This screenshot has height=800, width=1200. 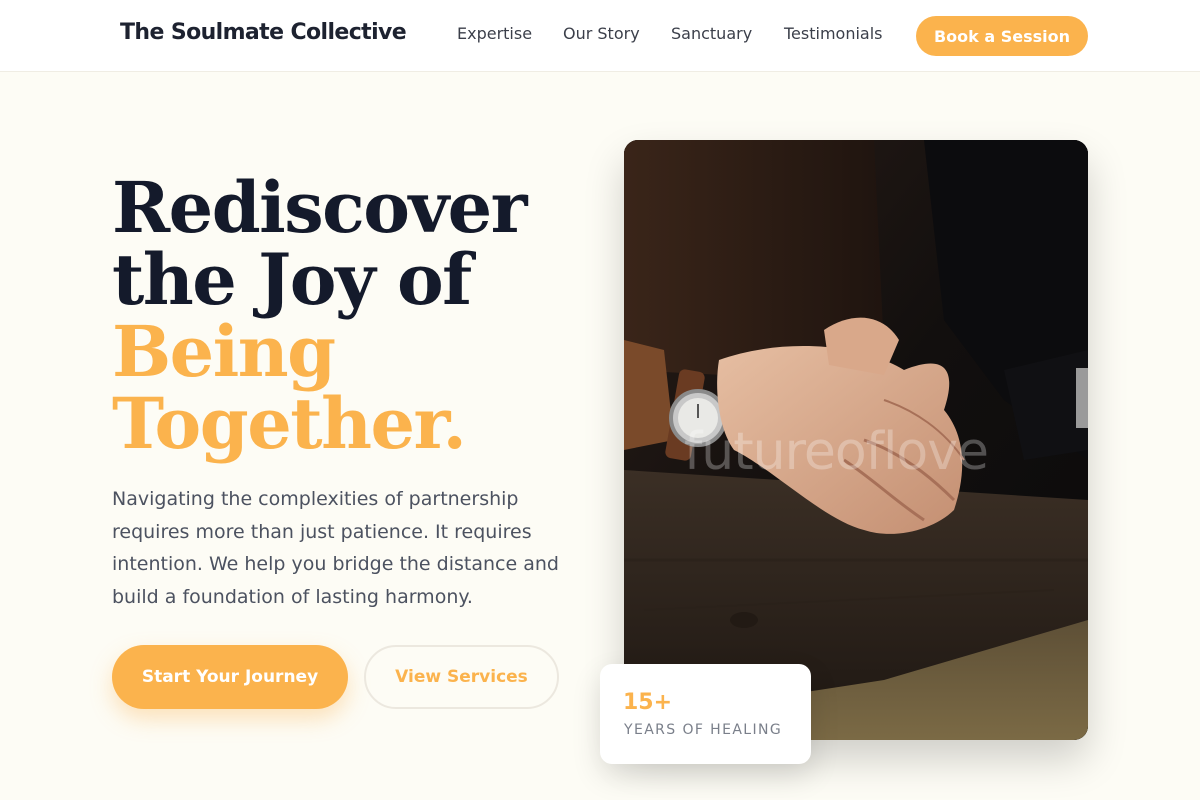 What do you see at coordinates (230, 677) in the screenshot?
I see `start-journey-button: Start Your Journey` at bounding box center [230, 677].